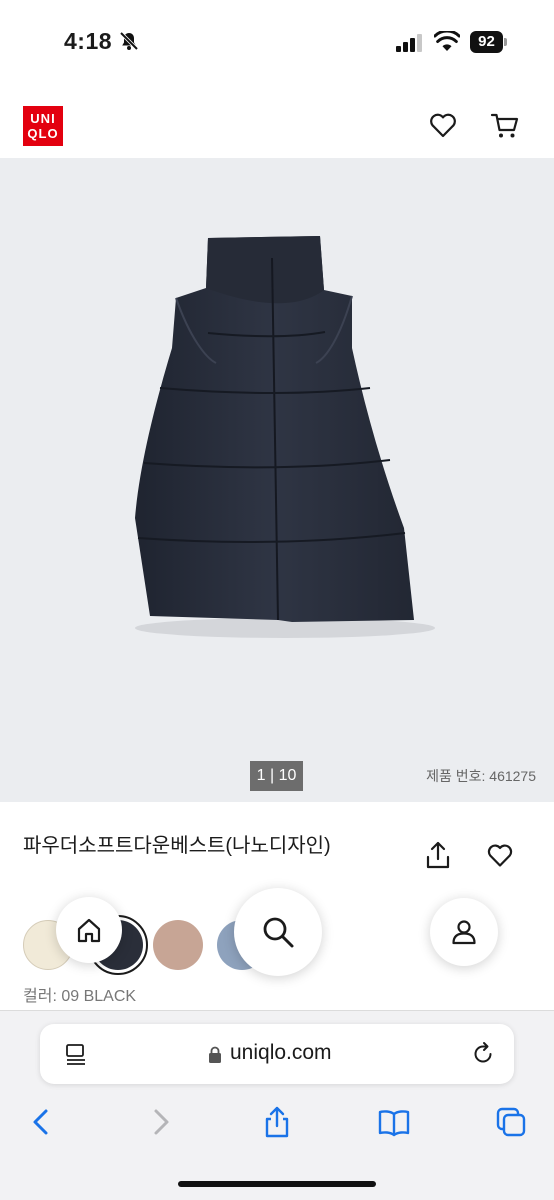 This screenshot has width=554, height=1200. Describe the element at coordinates (505, 42) in the screenshot. I see `battery-tip` at that location.